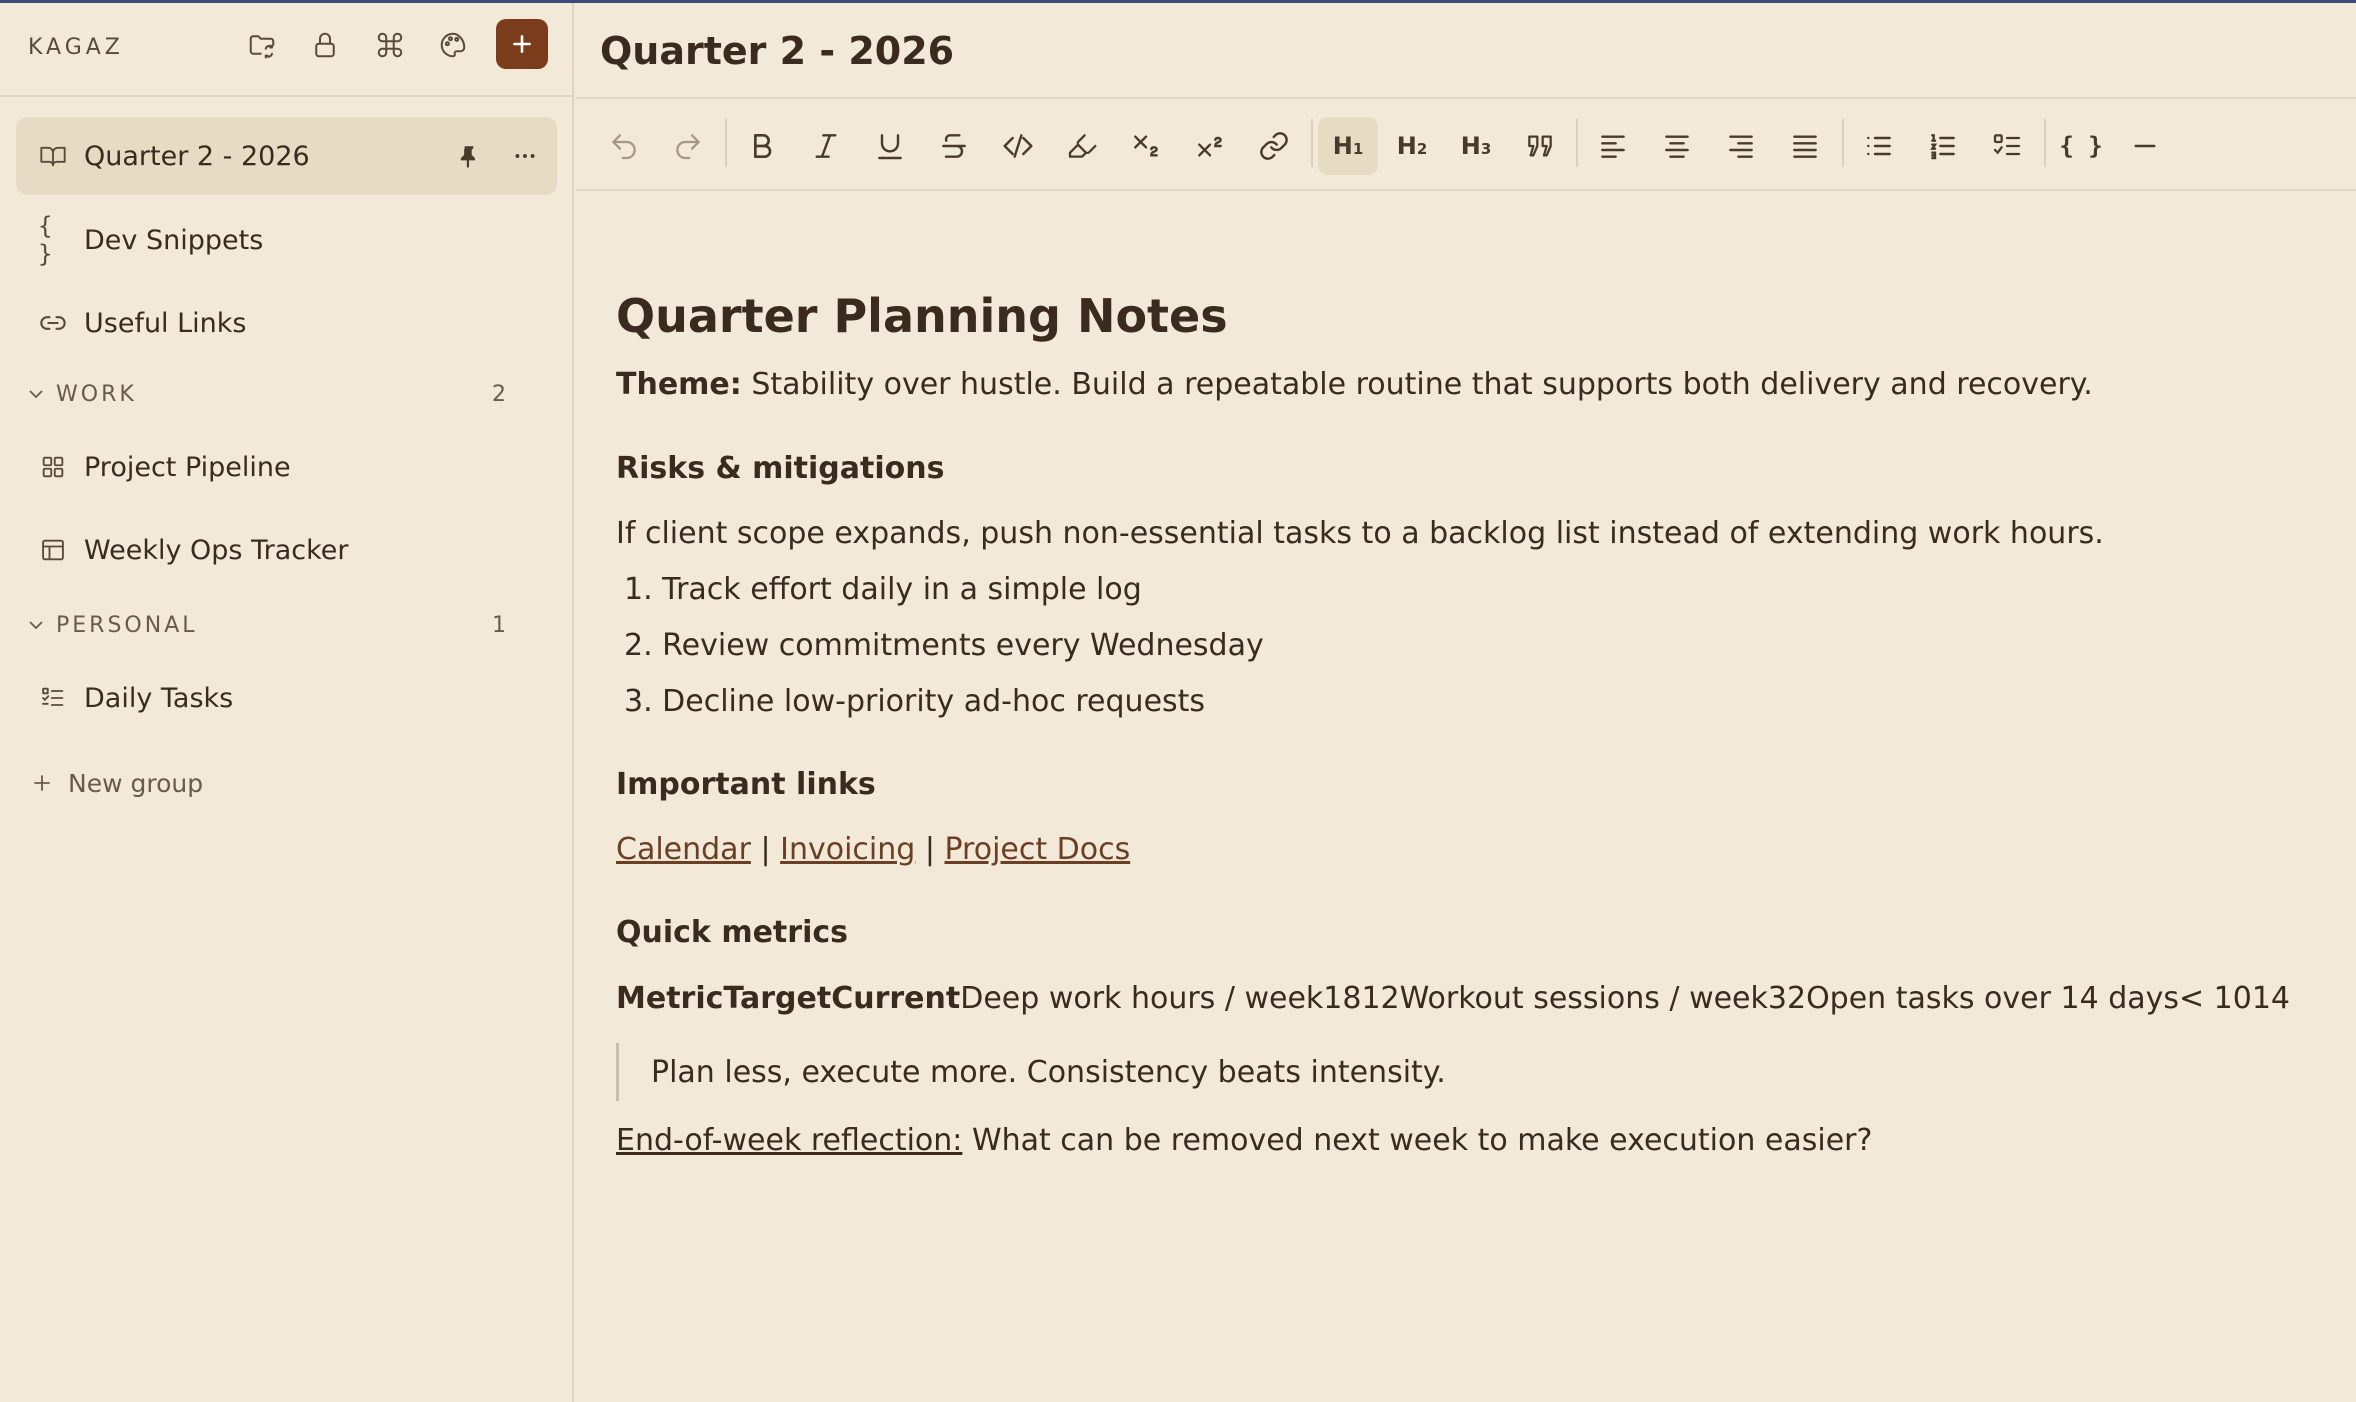  What do you see at coordinates (274, 625) in the screenshot?
I see `group-header-personal: PERSONAL 1` at bounding box center [274, 625].